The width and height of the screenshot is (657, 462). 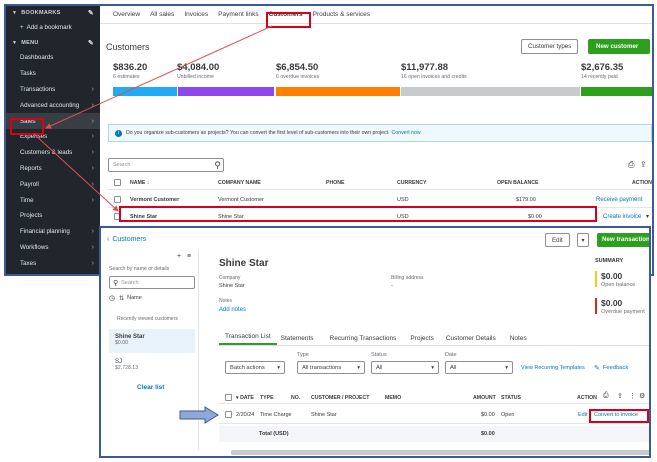 I want to click on arrow-sales-to-row, so click(x=76, y=172).